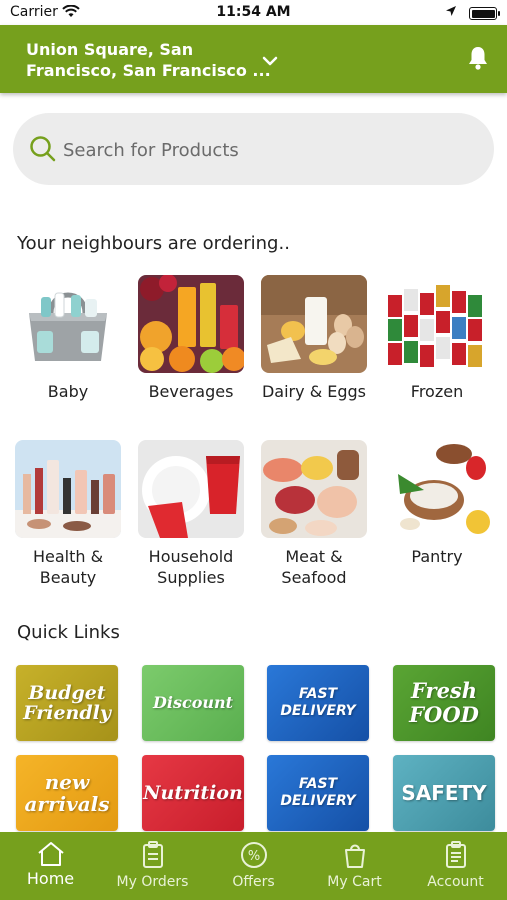 The width and height of the screenshot is (507, 900). Describe the element at coordinates (68, 489) in the screenshot. I see `health-beauty-category-image` at that location.